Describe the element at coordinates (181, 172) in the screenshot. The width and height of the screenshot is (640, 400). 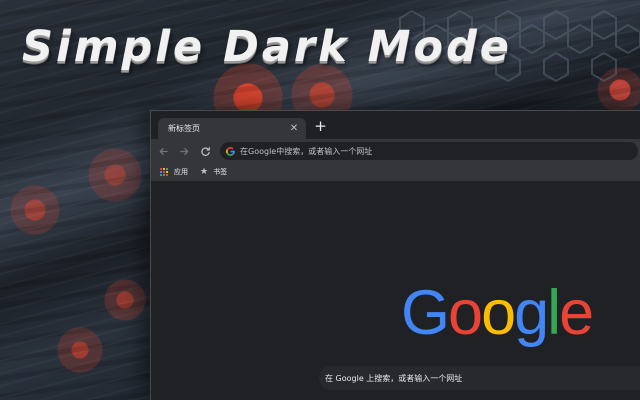
I see `bookmark-apps-label: 应用` at that location.